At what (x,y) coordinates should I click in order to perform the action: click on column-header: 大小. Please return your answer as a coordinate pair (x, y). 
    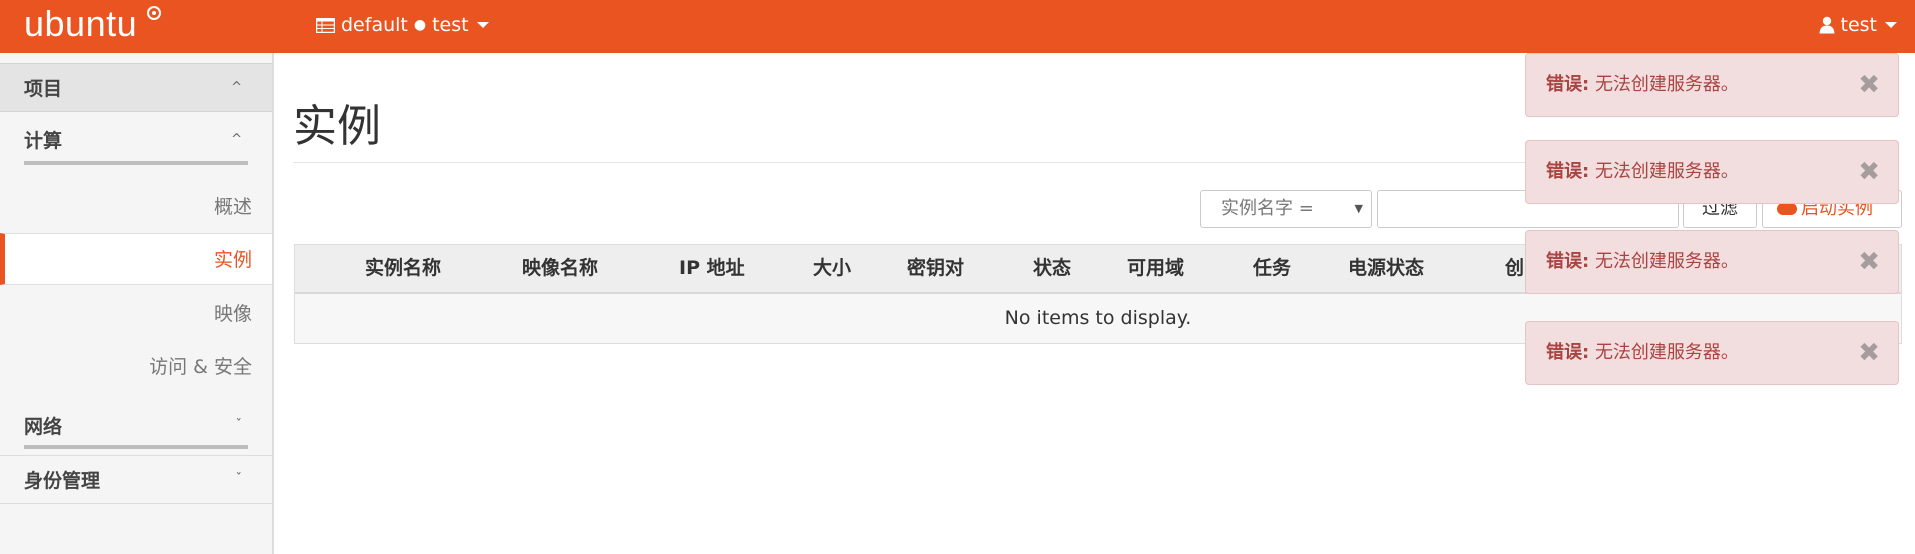
    Looking at the image, I should click on (832, 268).